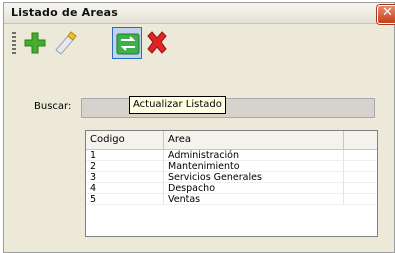  I want to click on table-row: 1 Administración, so click(231, 155).